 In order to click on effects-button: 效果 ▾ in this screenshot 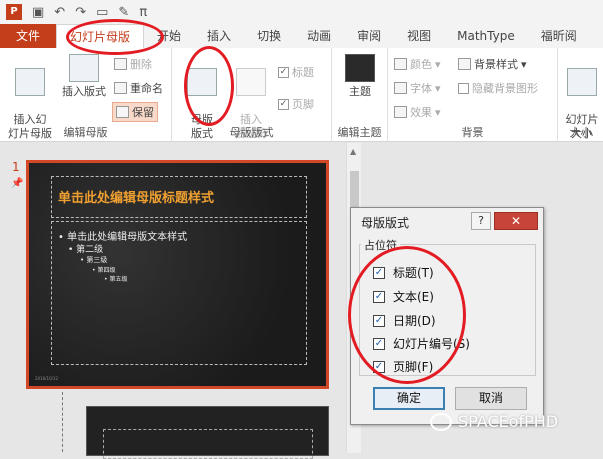, I will do `click(417, 112)`.